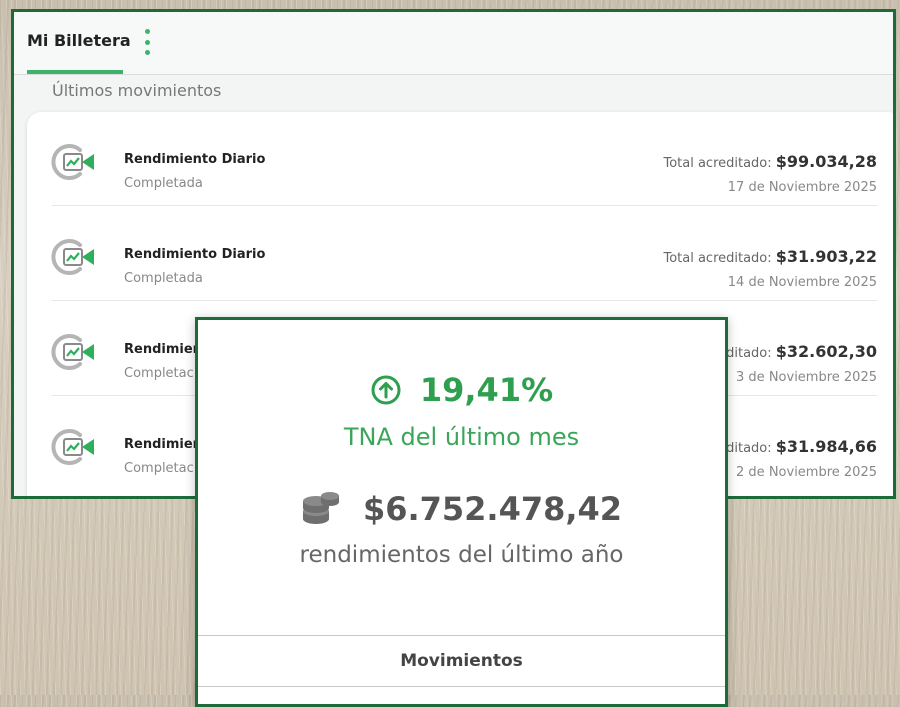 This screenshot has width=900, height=707. Describe the element at coordinates (79, 40) in the screenshot. I see `tab-mi-billetera: Mi Billetera` at that location.